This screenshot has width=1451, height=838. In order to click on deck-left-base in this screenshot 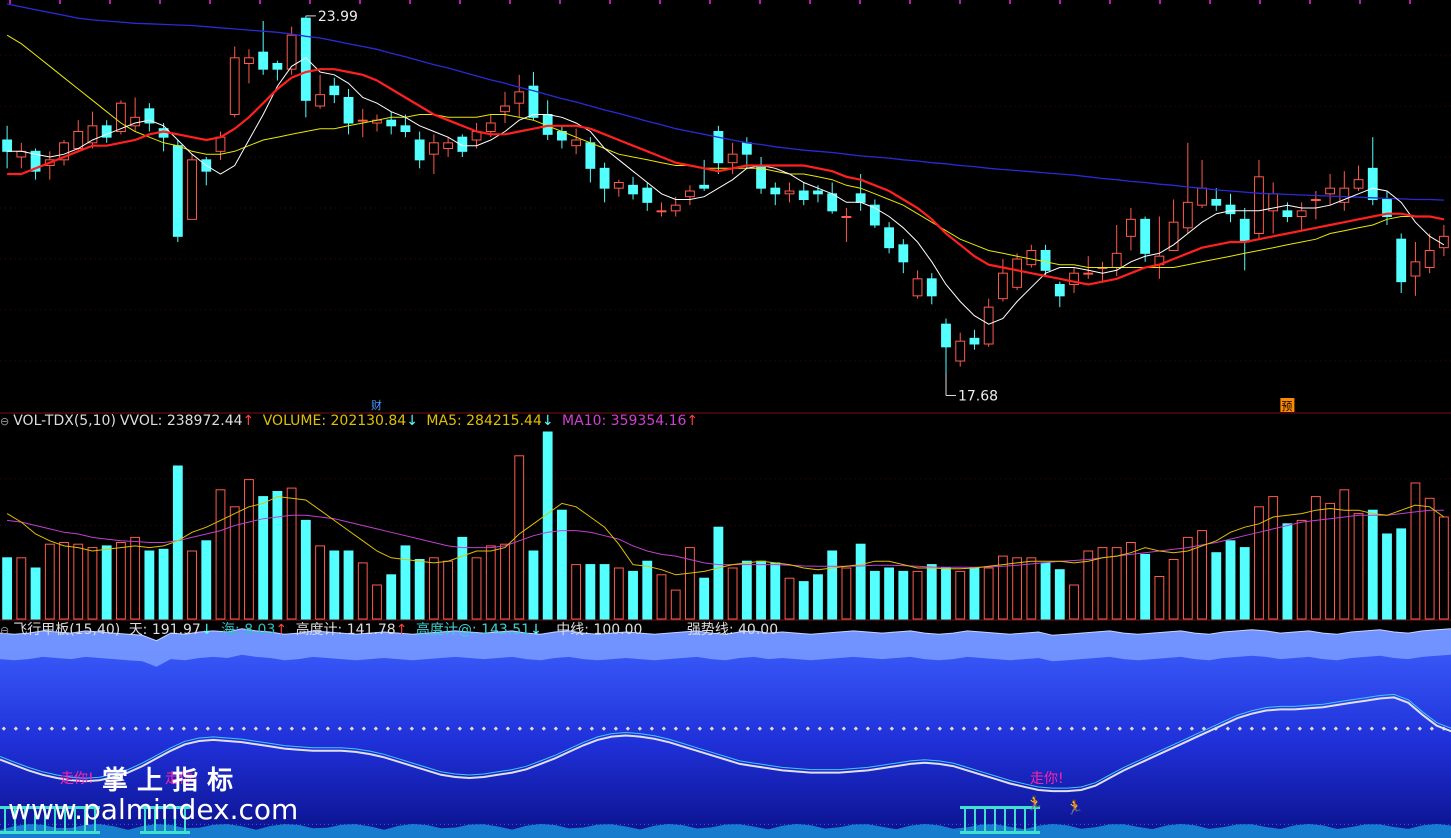, I will do `click(50, 832)`.